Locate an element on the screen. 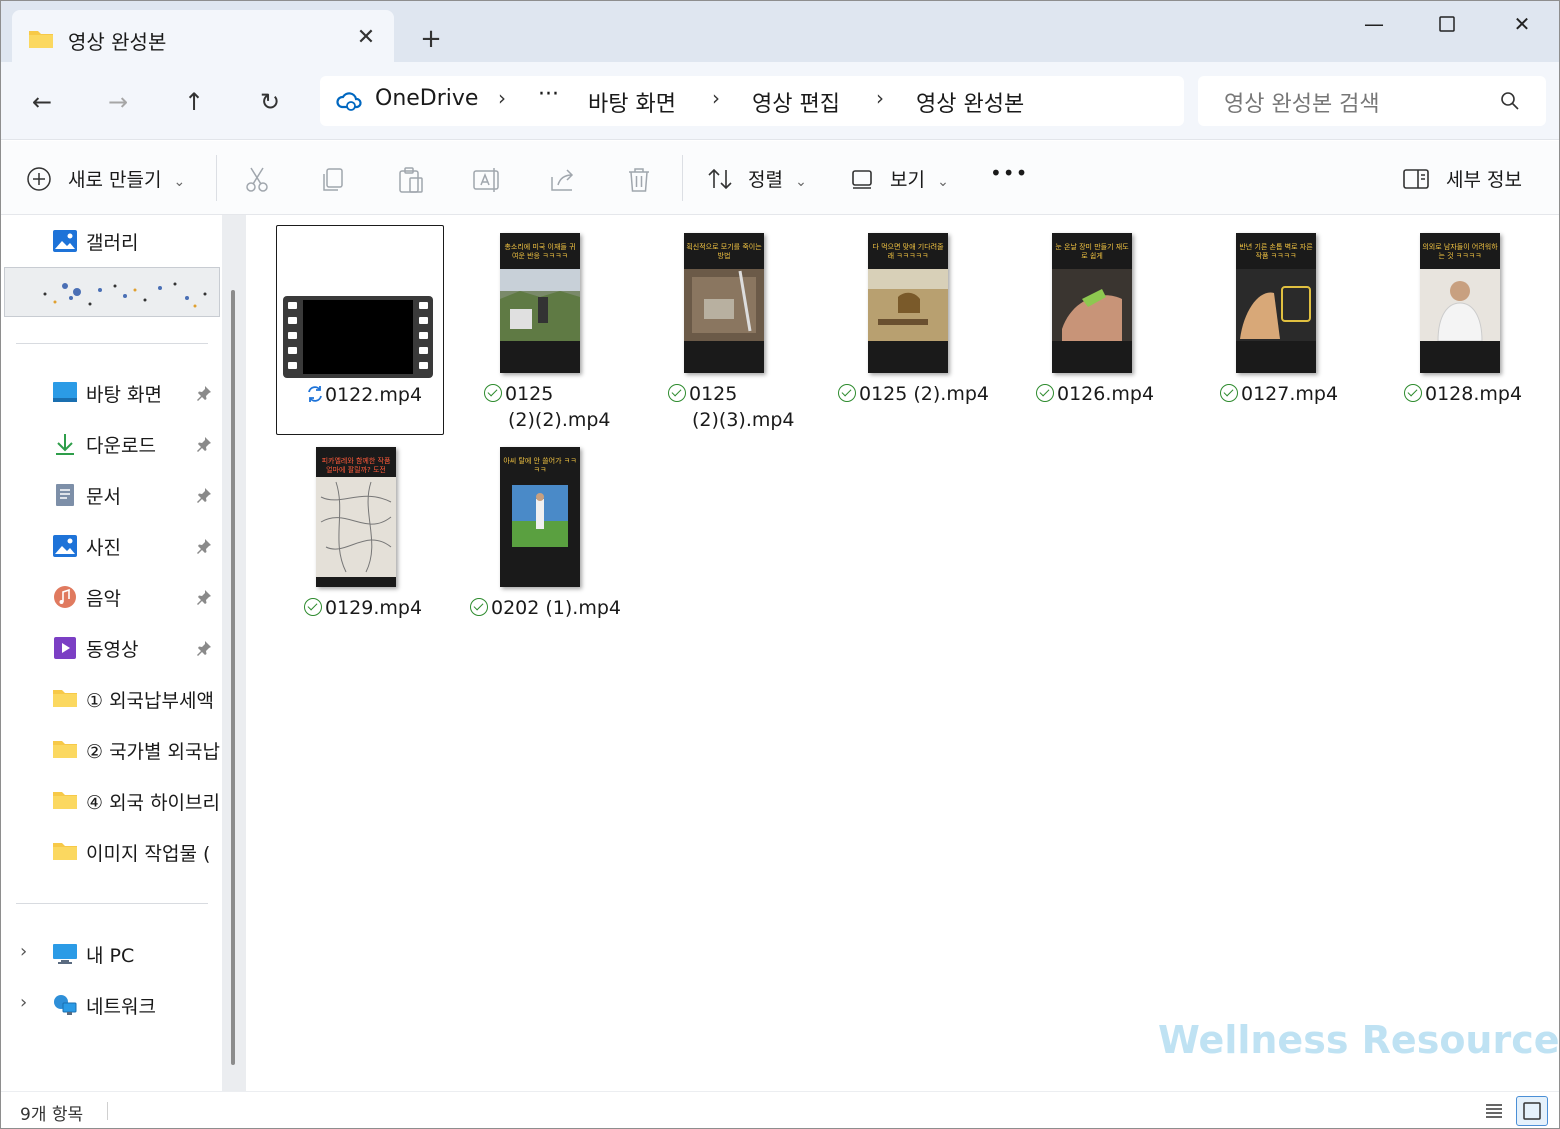 This screenshot has width=1560, height=1129. sidebar-item-network: 네트워크 is located at coordinates (137, 1005).